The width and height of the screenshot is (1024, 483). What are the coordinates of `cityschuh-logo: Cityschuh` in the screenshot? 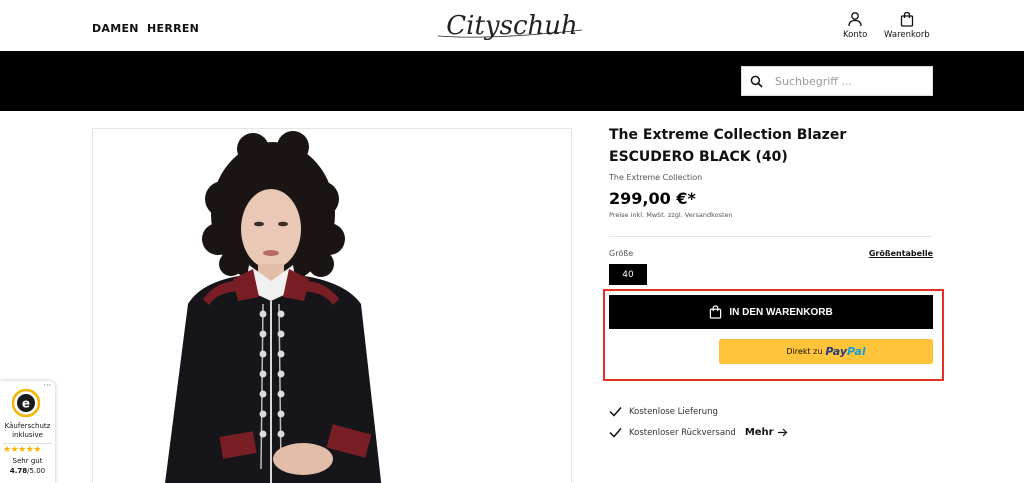 It's located at (512, 26).